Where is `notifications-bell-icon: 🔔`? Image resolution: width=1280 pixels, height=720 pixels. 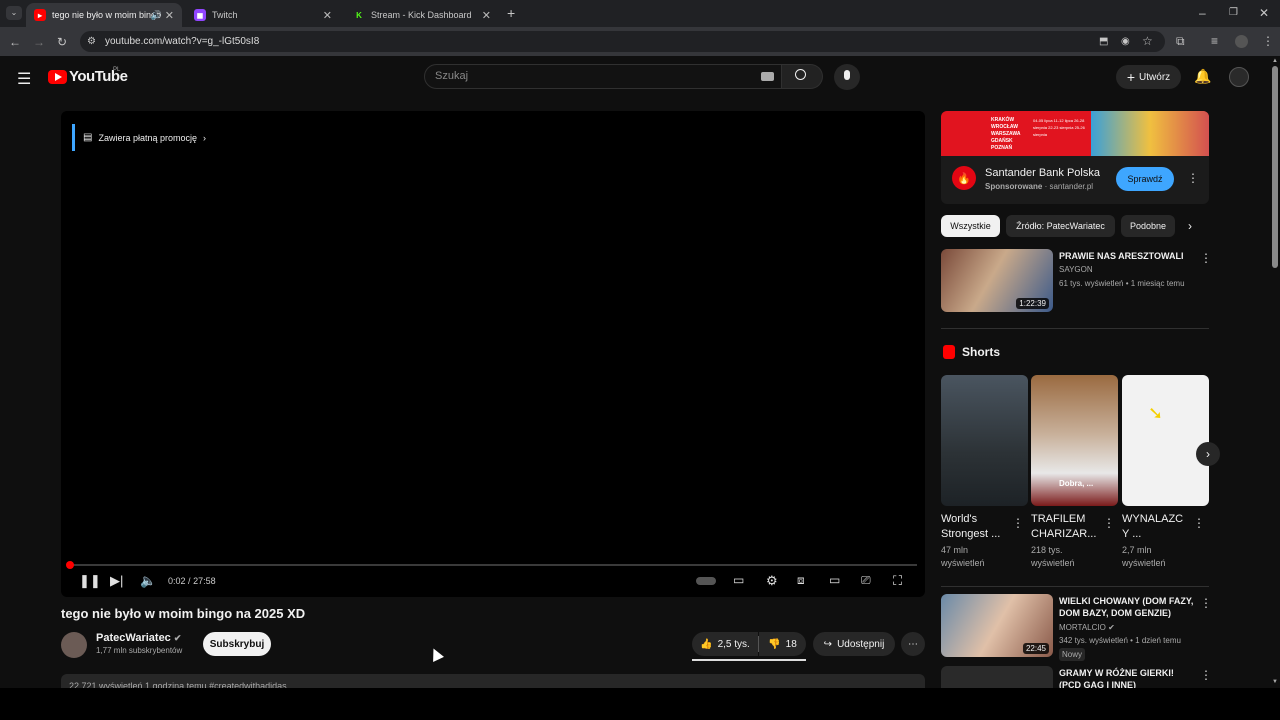
notifications-bell-icon: 🔔 is located at coordinates (1202, 76).